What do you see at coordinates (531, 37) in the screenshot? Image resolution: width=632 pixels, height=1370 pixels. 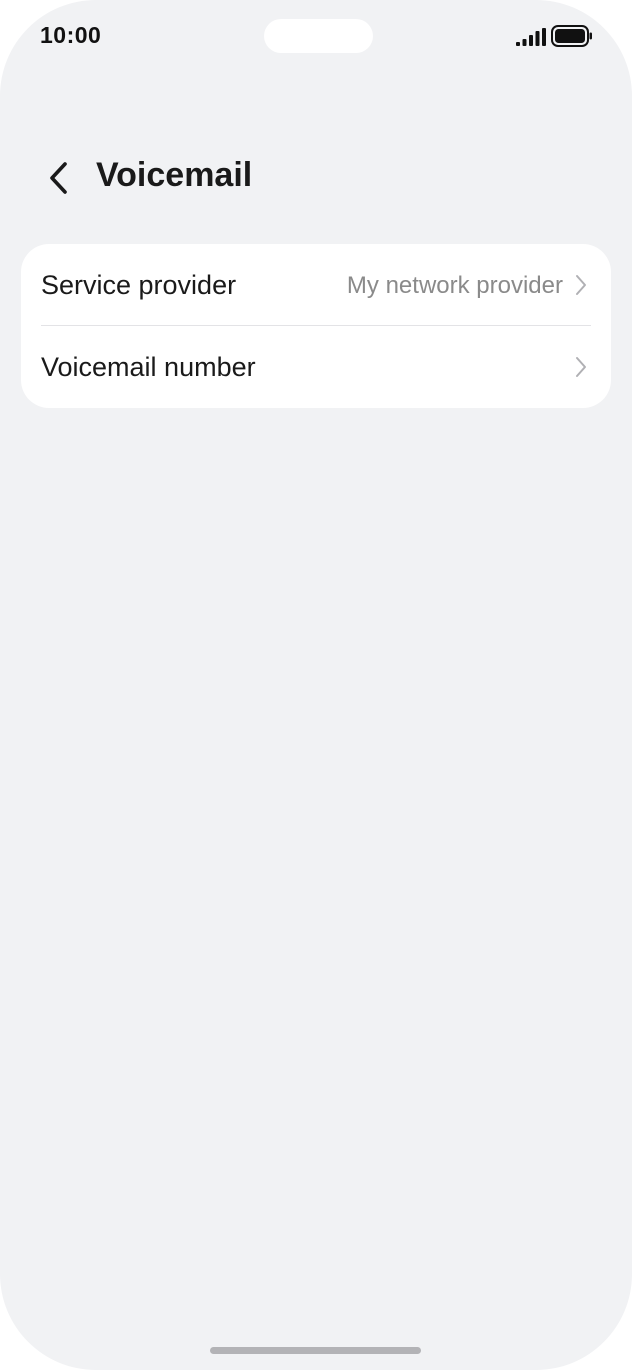 I see `signal-bars-icon` at bounding box center [531, 37].